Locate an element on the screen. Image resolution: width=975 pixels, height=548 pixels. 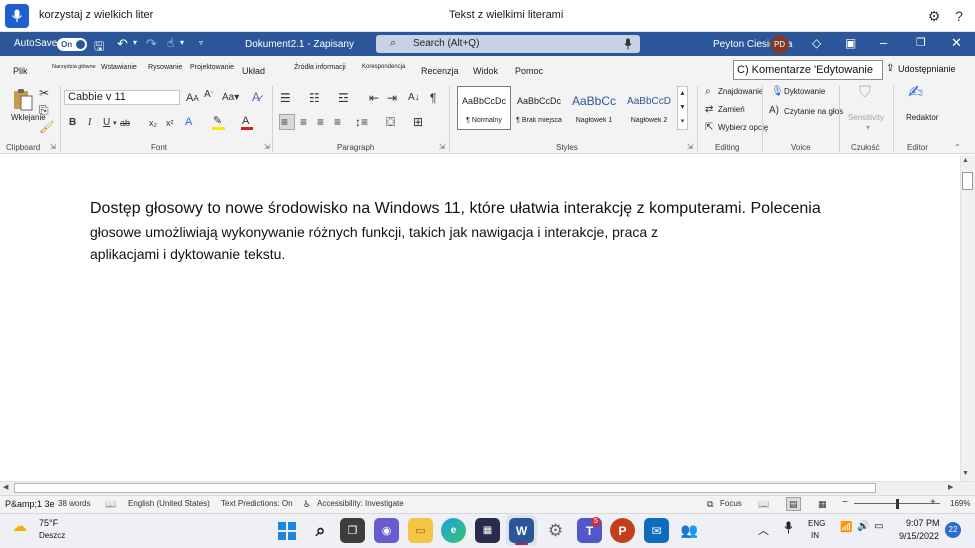
read-aloud-button: Czytanie na głos is located at coordinates (813, 111).